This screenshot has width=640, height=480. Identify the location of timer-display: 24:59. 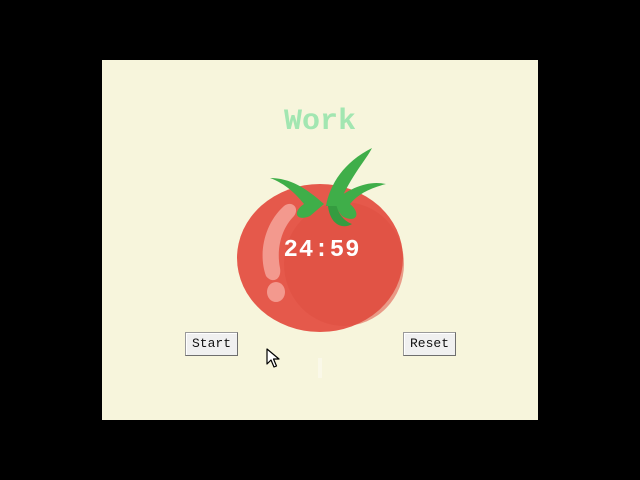
(322, 250).